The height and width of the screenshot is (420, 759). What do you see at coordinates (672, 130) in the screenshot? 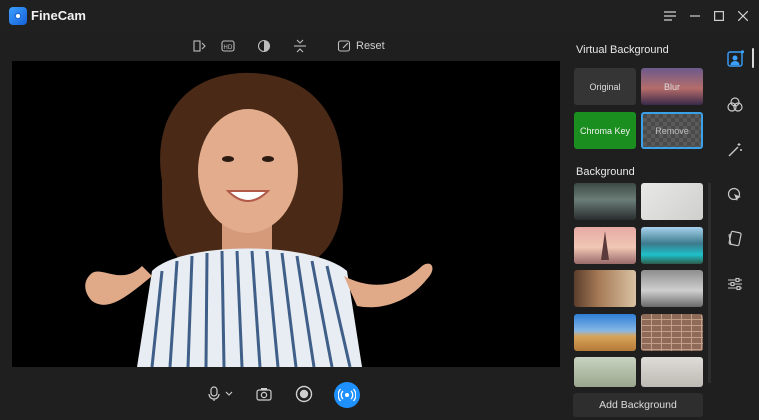
I see `vb-option-remove: Remove` at bounding box center [672, 130].